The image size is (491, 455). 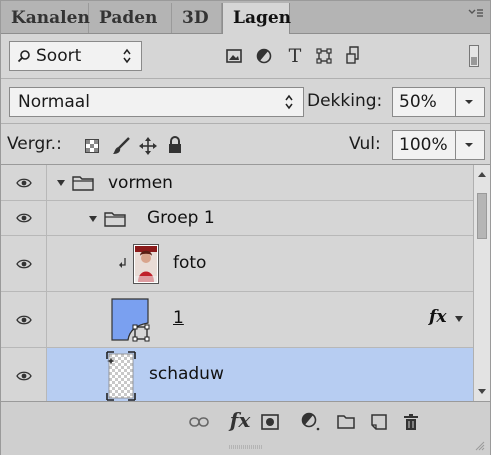 I want to click on fill-dropdown-icon, so click(x=469, y=145).